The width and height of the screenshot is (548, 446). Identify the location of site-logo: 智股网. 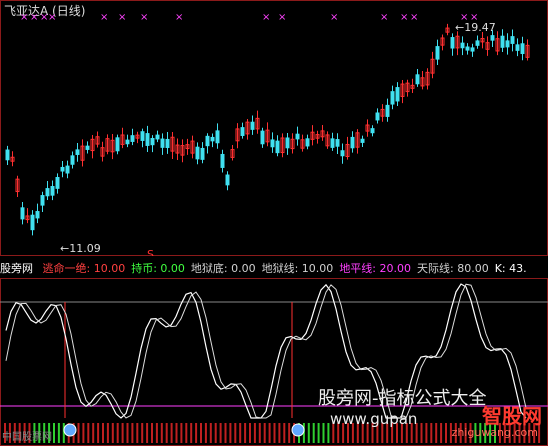
(512, 416).